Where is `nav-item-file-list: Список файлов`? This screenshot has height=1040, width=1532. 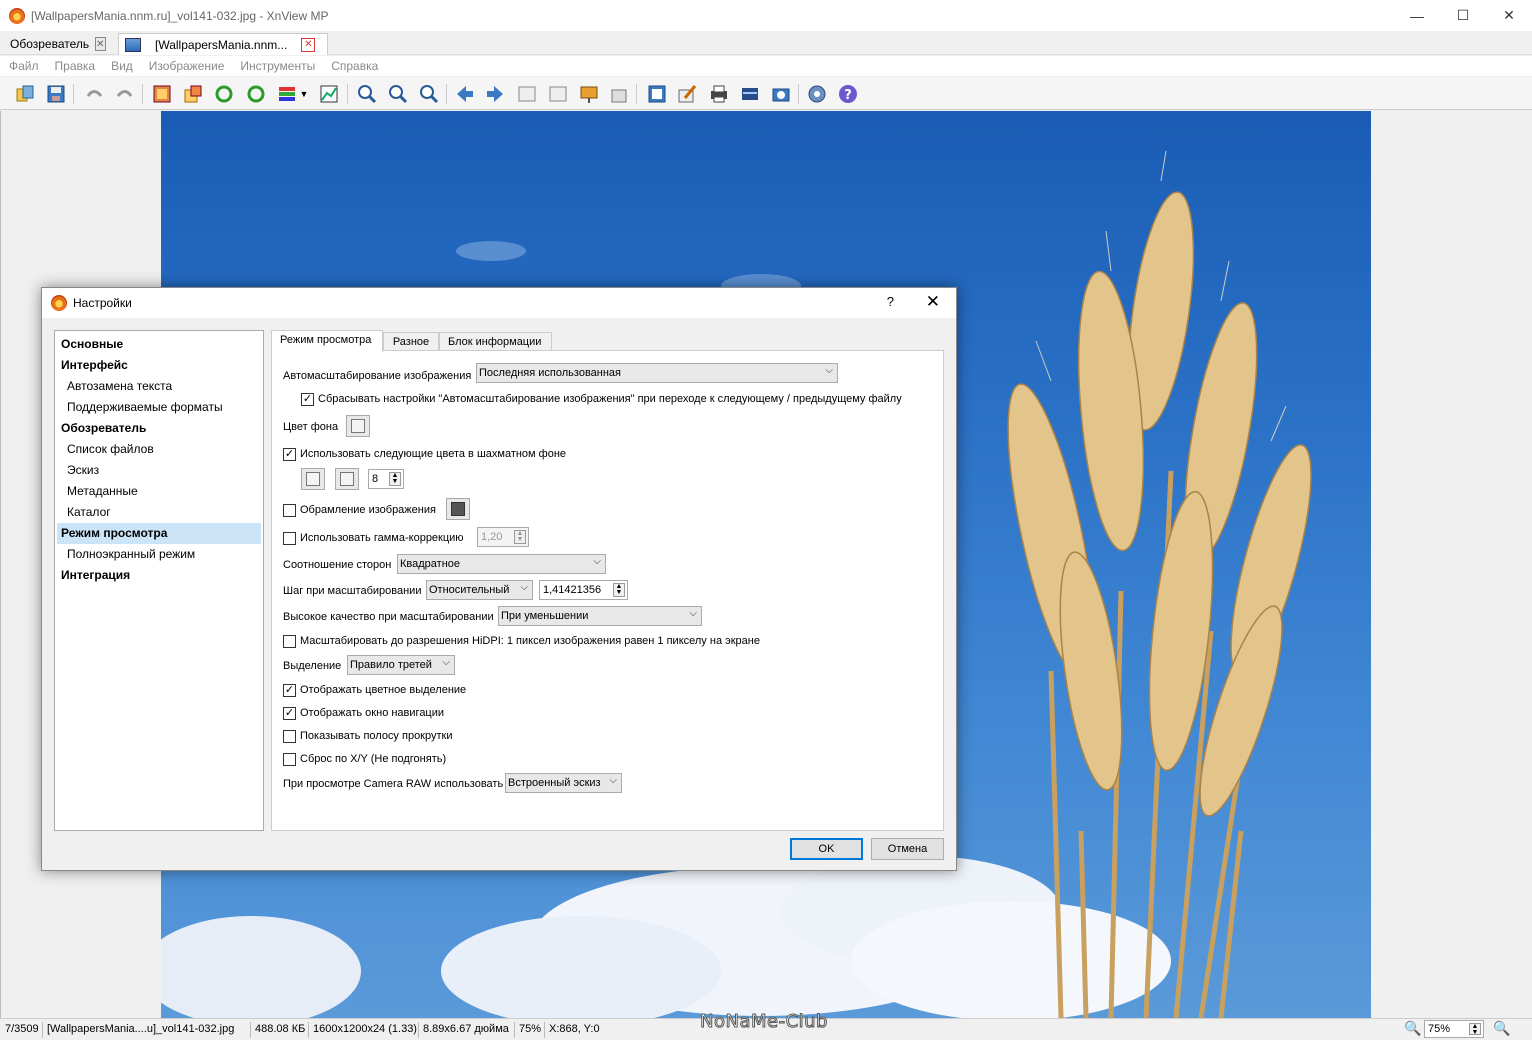
nav-item-file-list: Список файлов is located at coordinates (159, 449).